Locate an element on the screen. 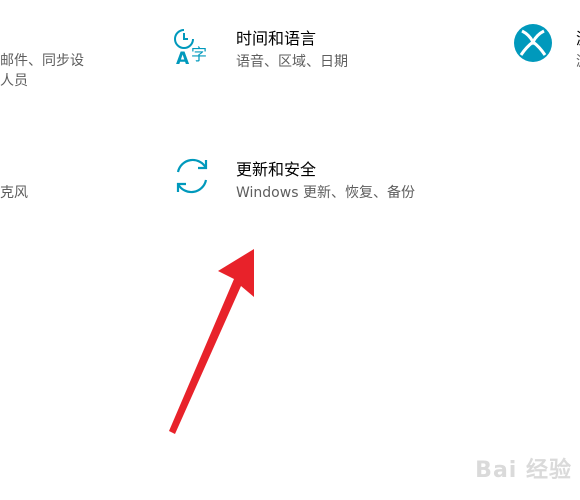 The width and height of the screenshot is (580, 500). baidu-watermark: Bai 经验 is located at coordinates (523, 468).